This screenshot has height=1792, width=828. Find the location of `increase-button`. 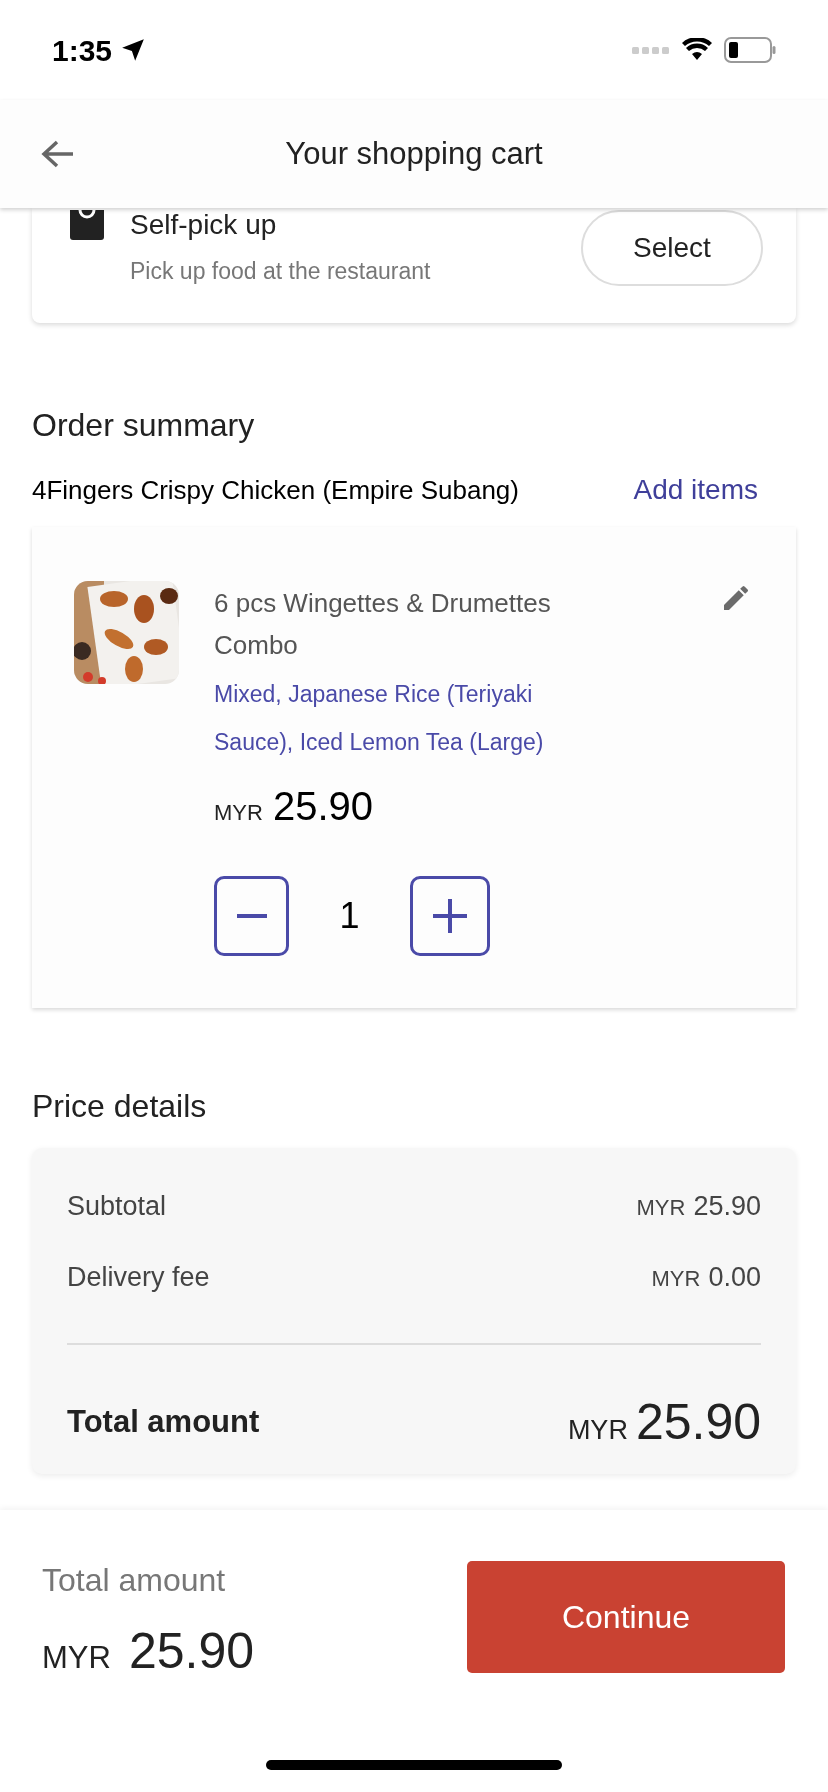

increase-button is located at coordinates (450, 916).